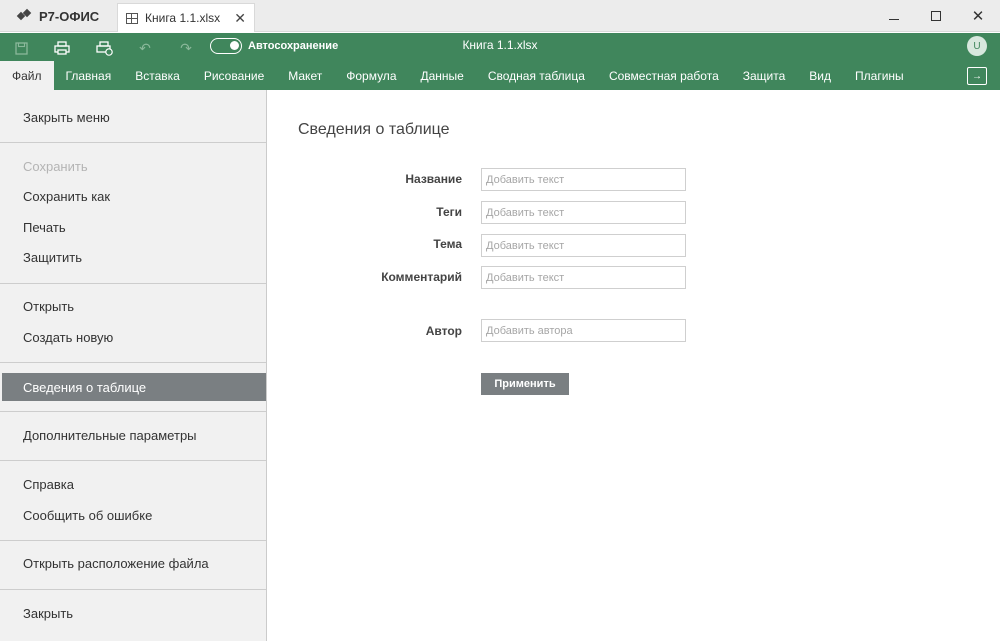 This screenshot has height=641, width=1000. I want to click on exit-icon: →, so click(977, 76).